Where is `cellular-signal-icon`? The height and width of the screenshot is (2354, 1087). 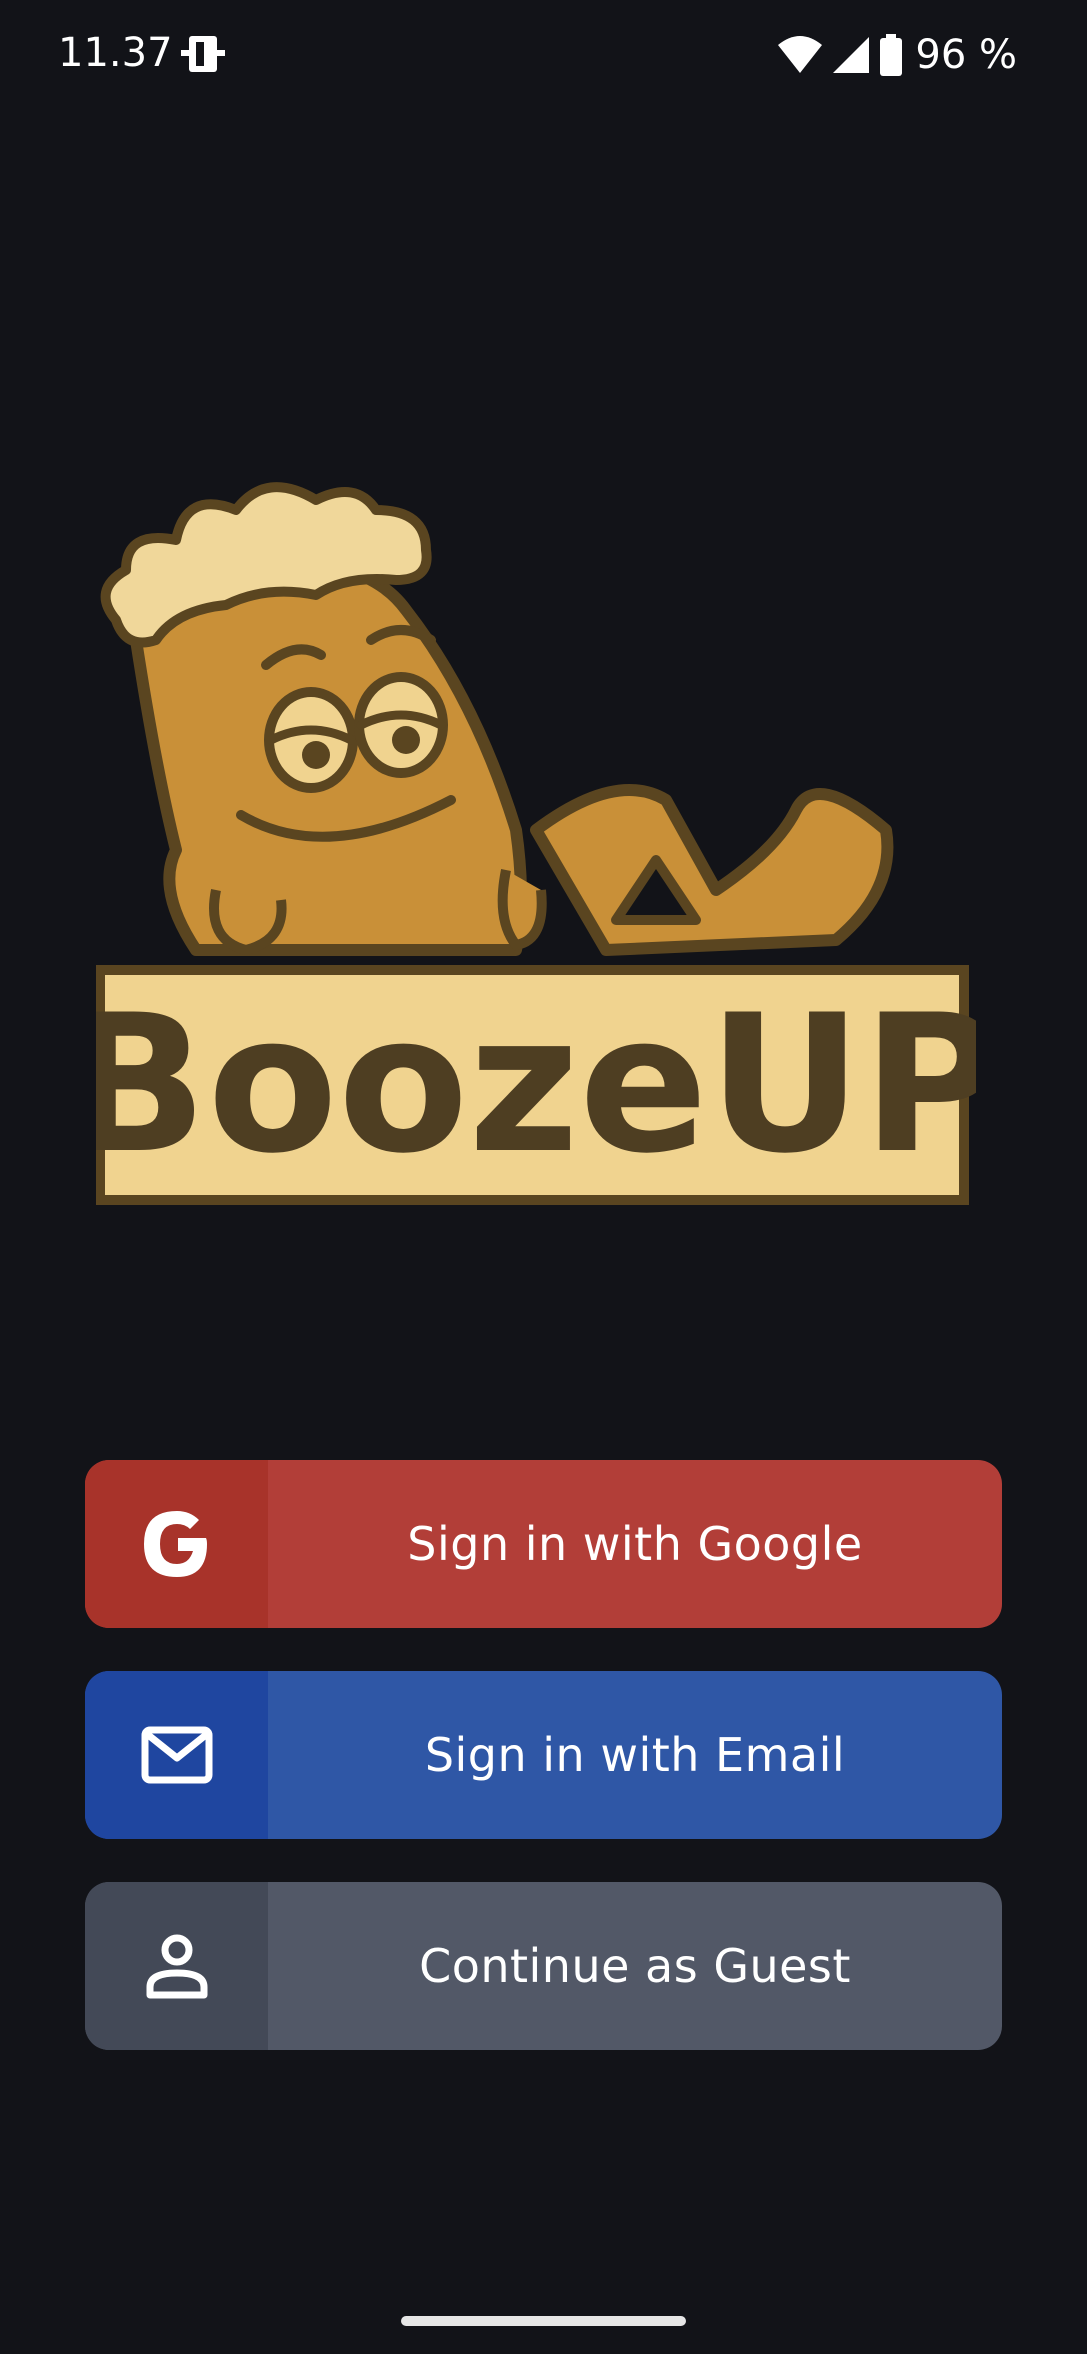
cellular-signal-icon is located at coordinates (851, 55).